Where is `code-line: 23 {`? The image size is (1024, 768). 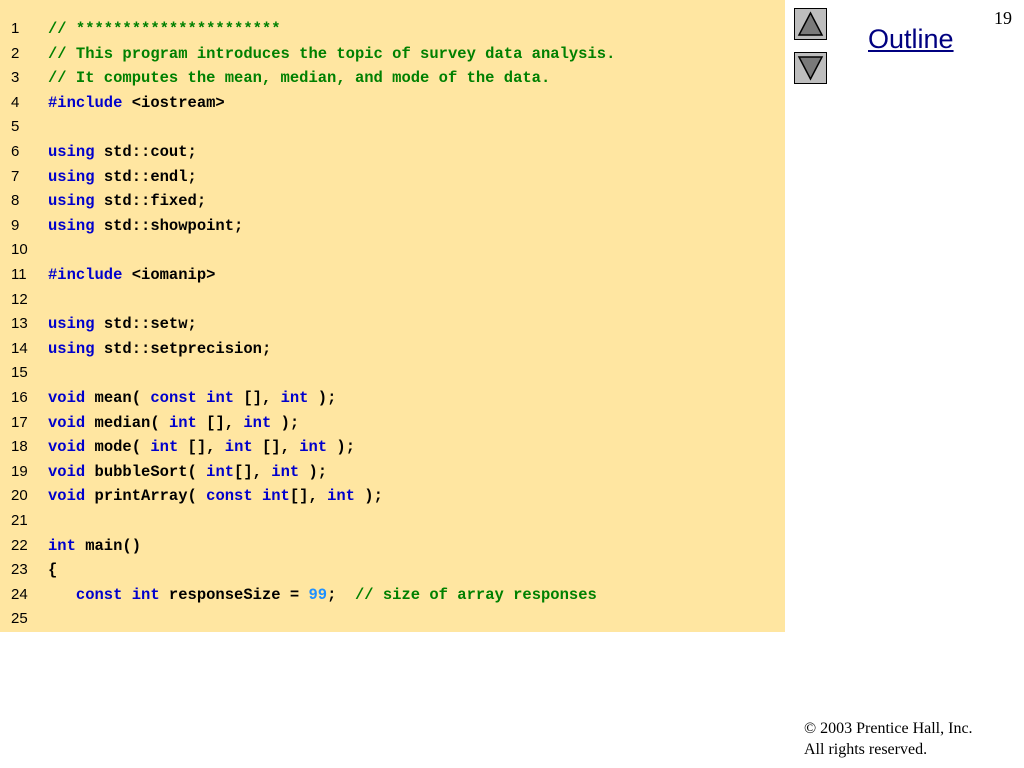 code-line: 23 { is located at coordinates (392, 570).